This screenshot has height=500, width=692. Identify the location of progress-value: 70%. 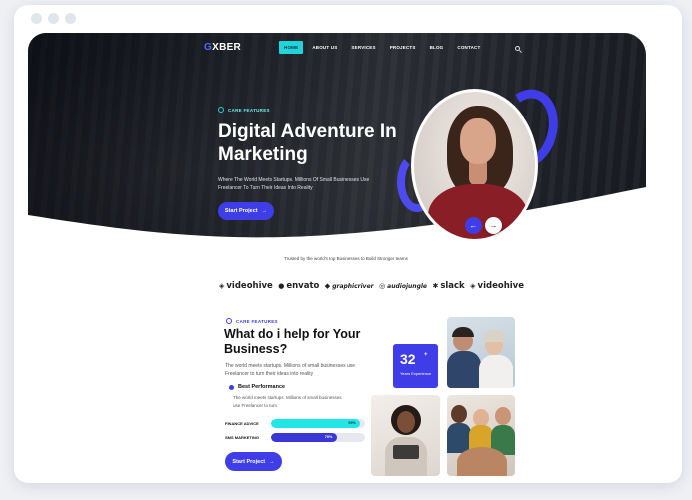
(328, 436).